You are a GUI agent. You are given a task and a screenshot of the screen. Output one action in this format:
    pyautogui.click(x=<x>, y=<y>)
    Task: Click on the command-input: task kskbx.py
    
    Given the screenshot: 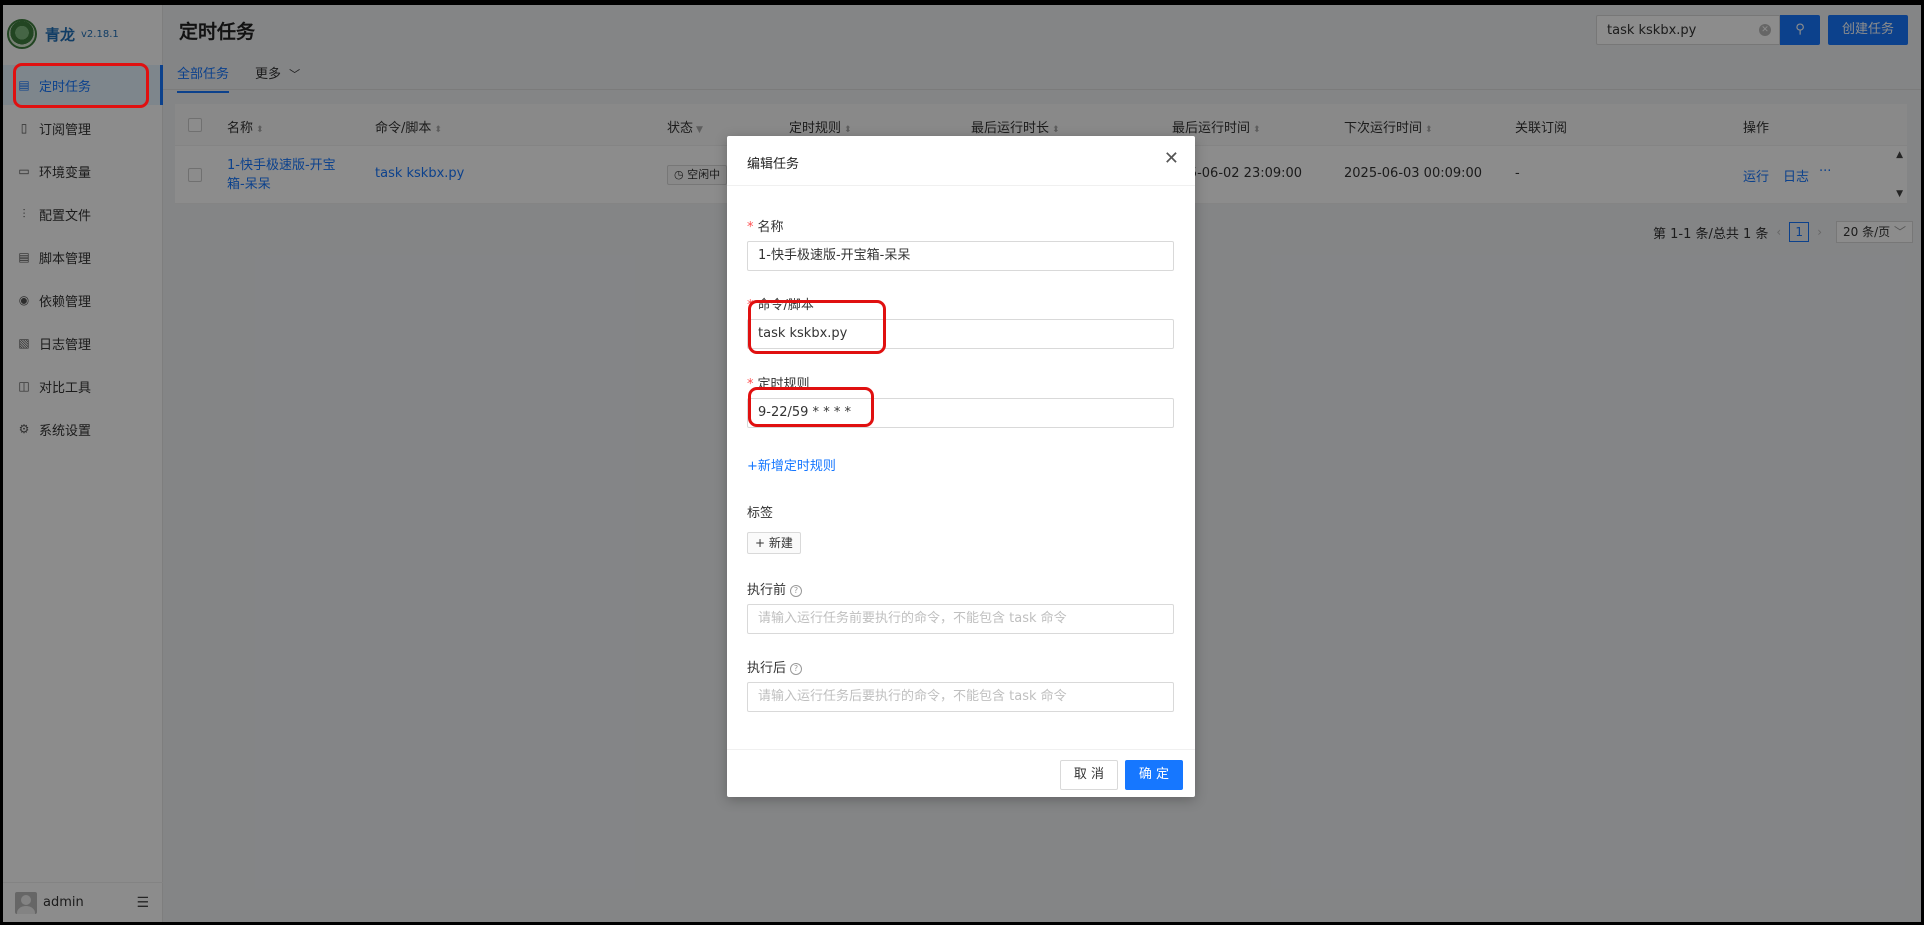 What is the action you would take?
    pyautogui.click(x=960, y=334)
    